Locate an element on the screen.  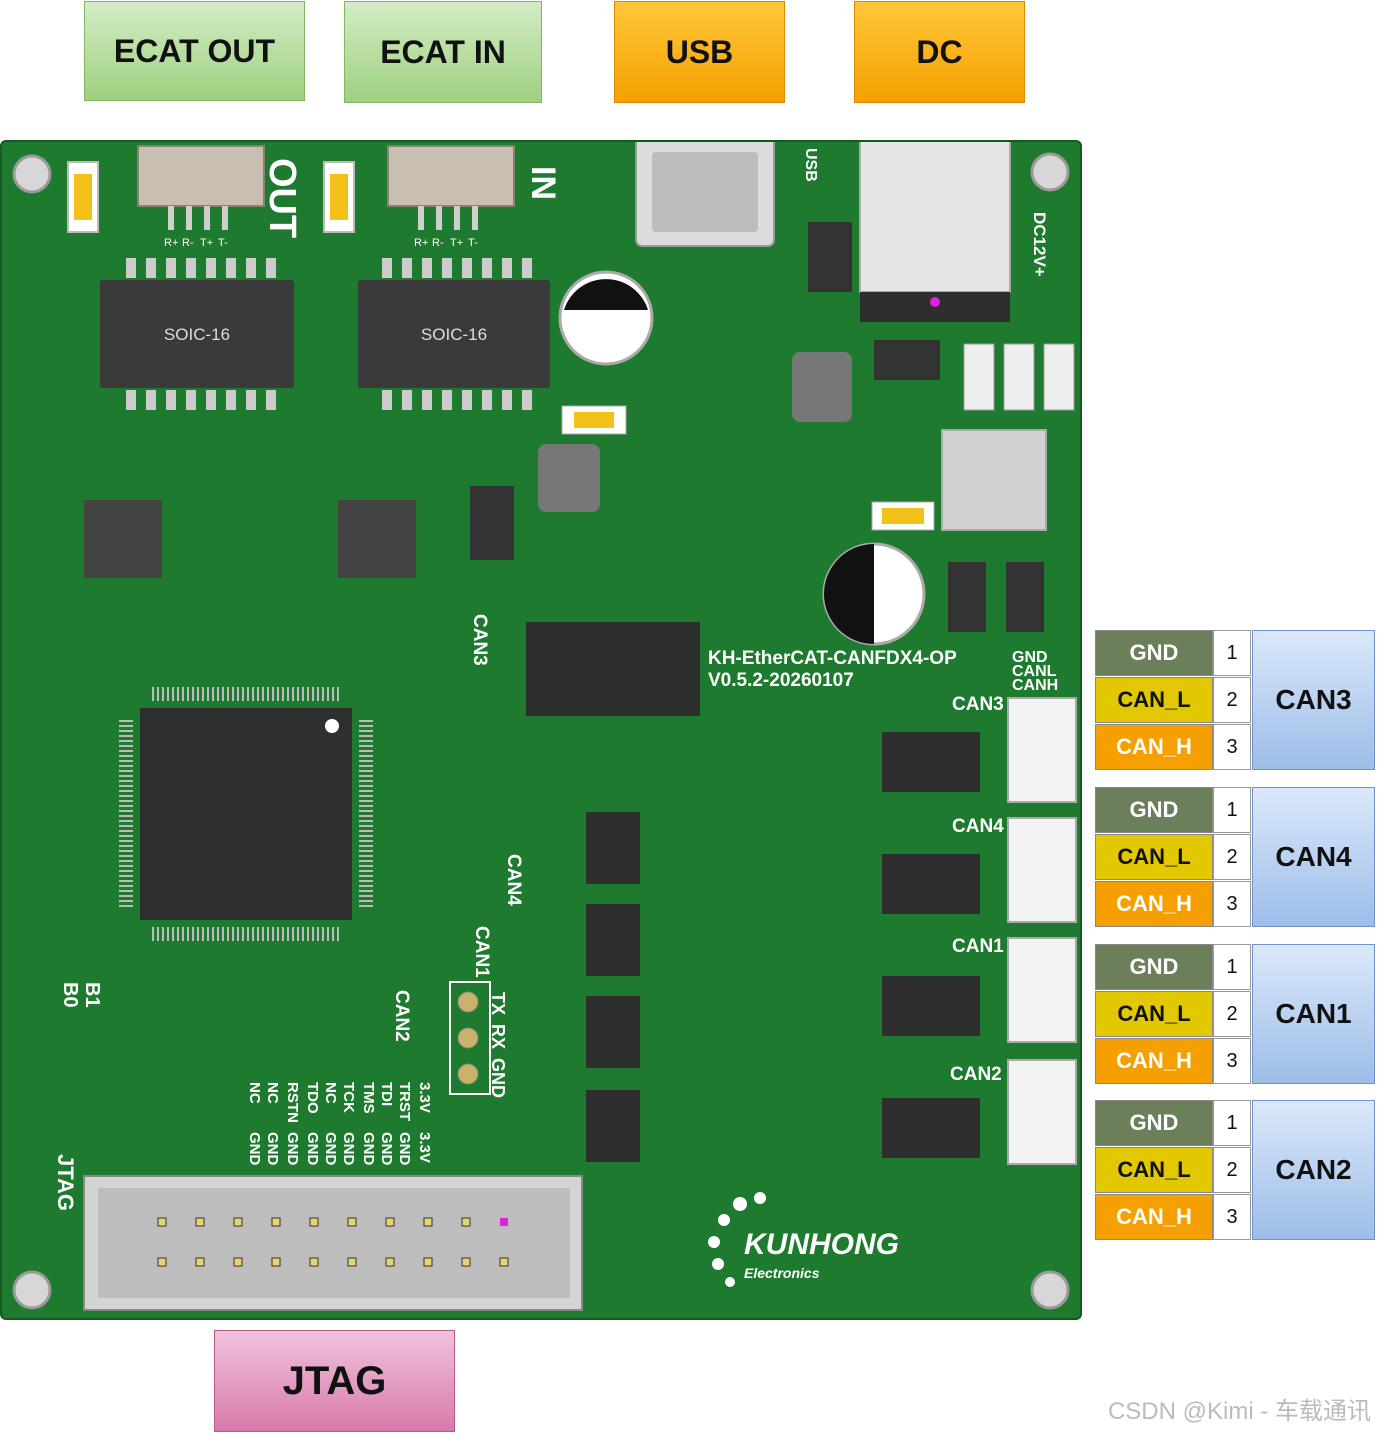
pinout-can1: GND 1 CAN_L 2 CAN_H 3 CAN1 is located at coordinates (1236, 1015).